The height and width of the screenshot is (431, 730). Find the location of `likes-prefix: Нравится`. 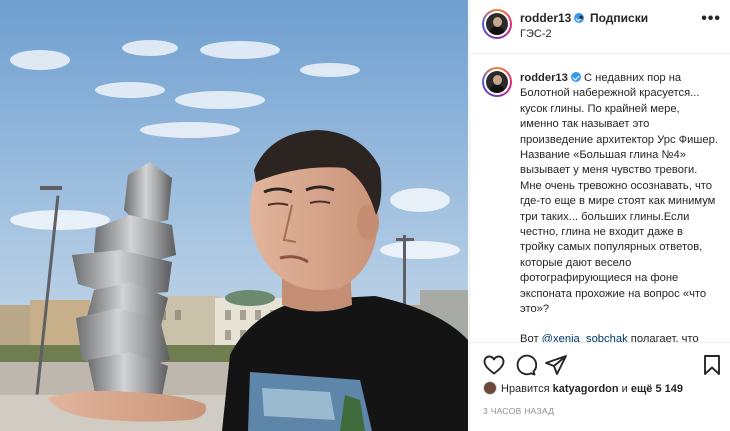

likes-prefix: Нравится is located at coordinates (527, 389).